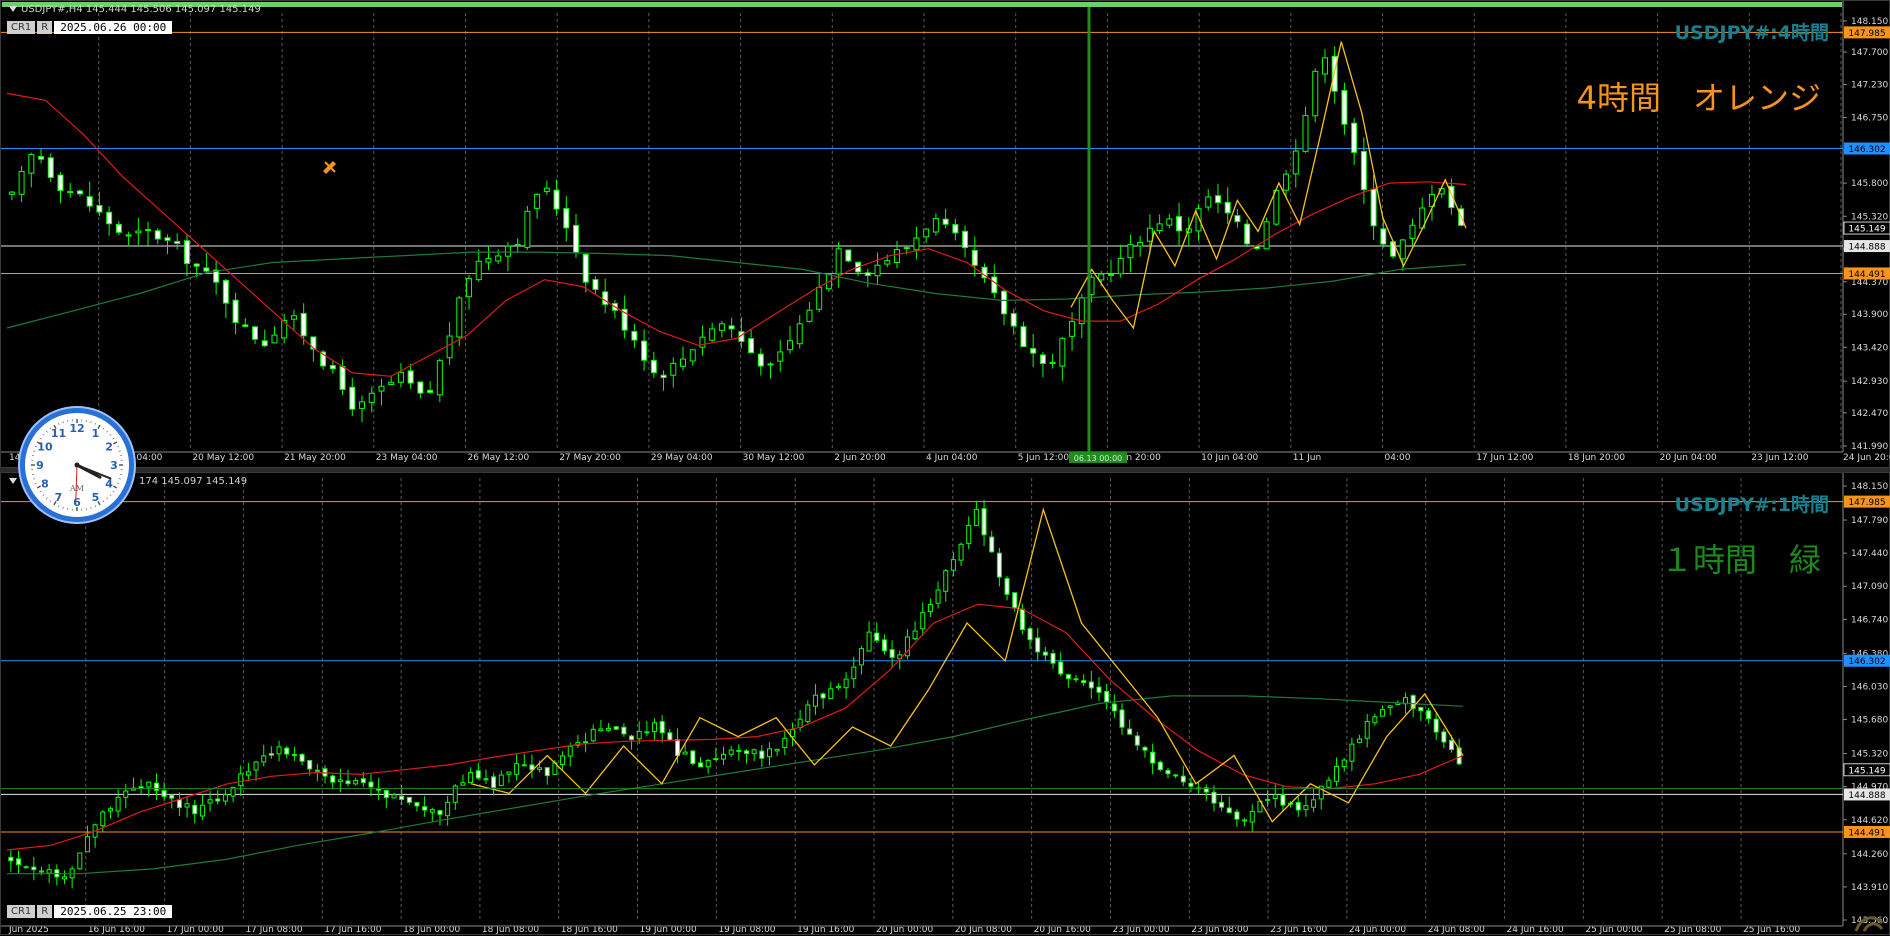  Describe the element at coordinates (15, 458) in the screenshot. I see `h4-x-tick-label: 14` at that location.